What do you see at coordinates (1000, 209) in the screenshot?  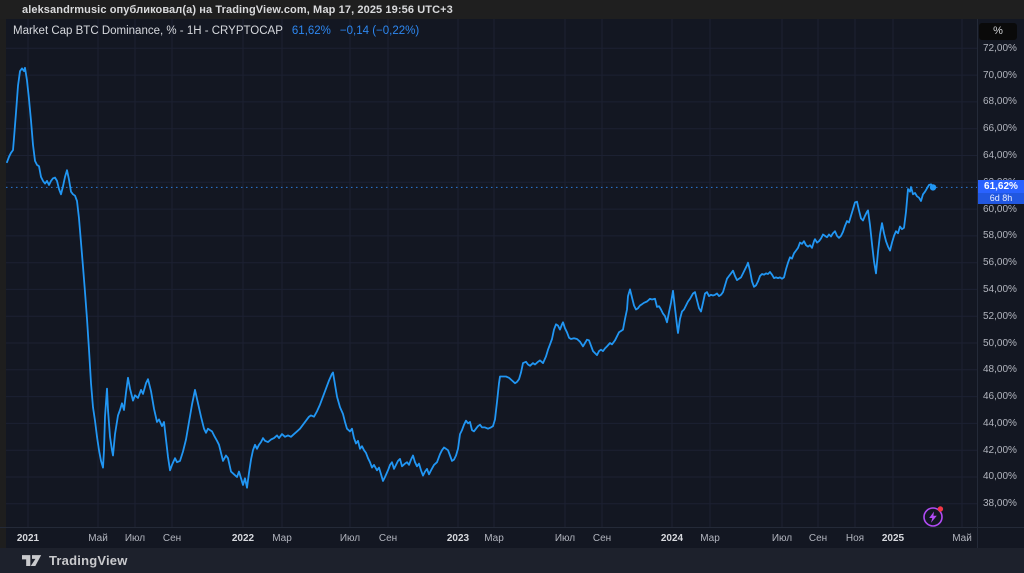 I see `price-tick-label: 60,00%` at bounding box center [1000, 209].